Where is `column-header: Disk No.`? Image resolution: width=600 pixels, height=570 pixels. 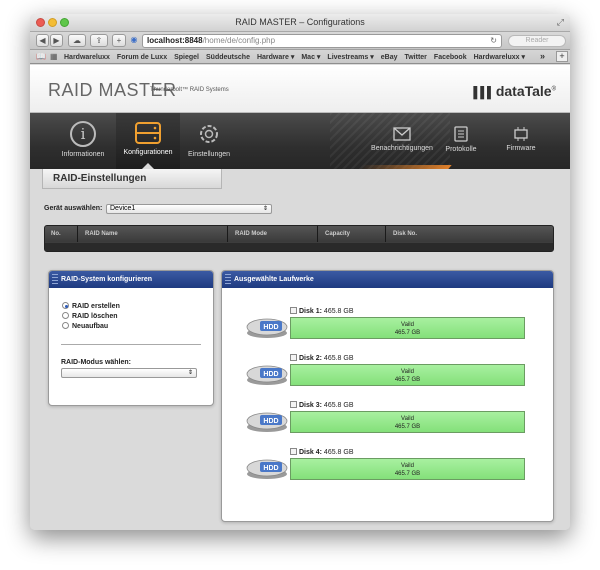 column-header: Disk No. is located at coordinates (405, 234).